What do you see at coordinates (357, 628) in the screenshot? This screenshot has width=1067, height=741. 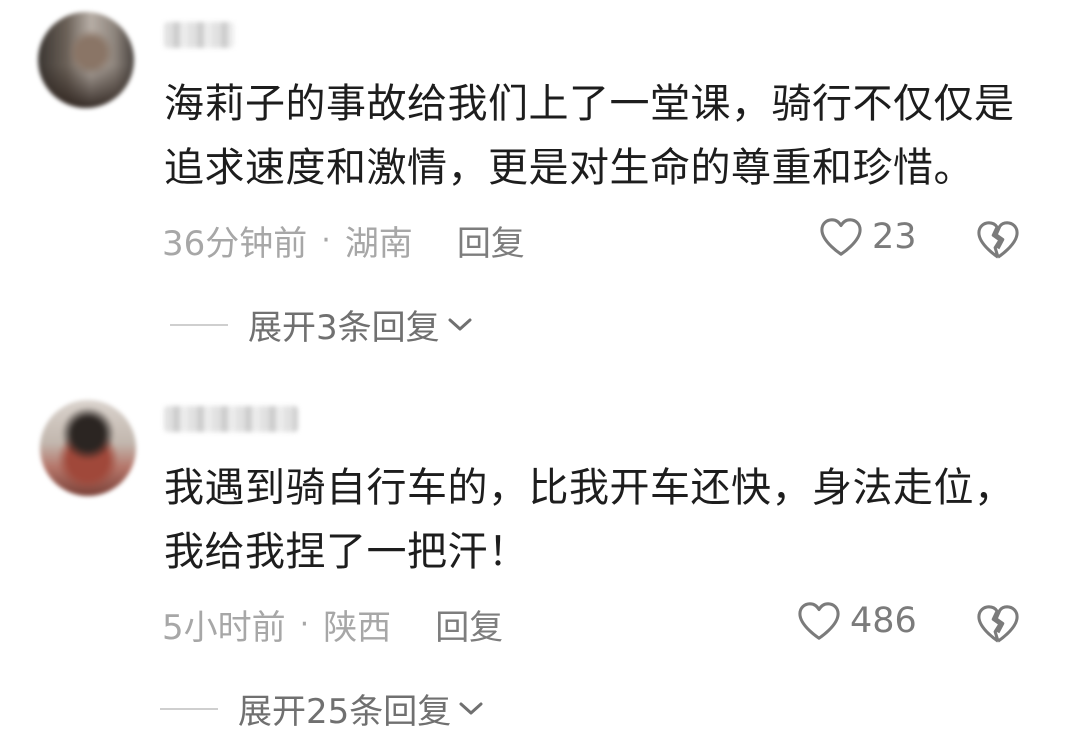 I see `comment-location: 陕西` at bounding box center [357, 628].